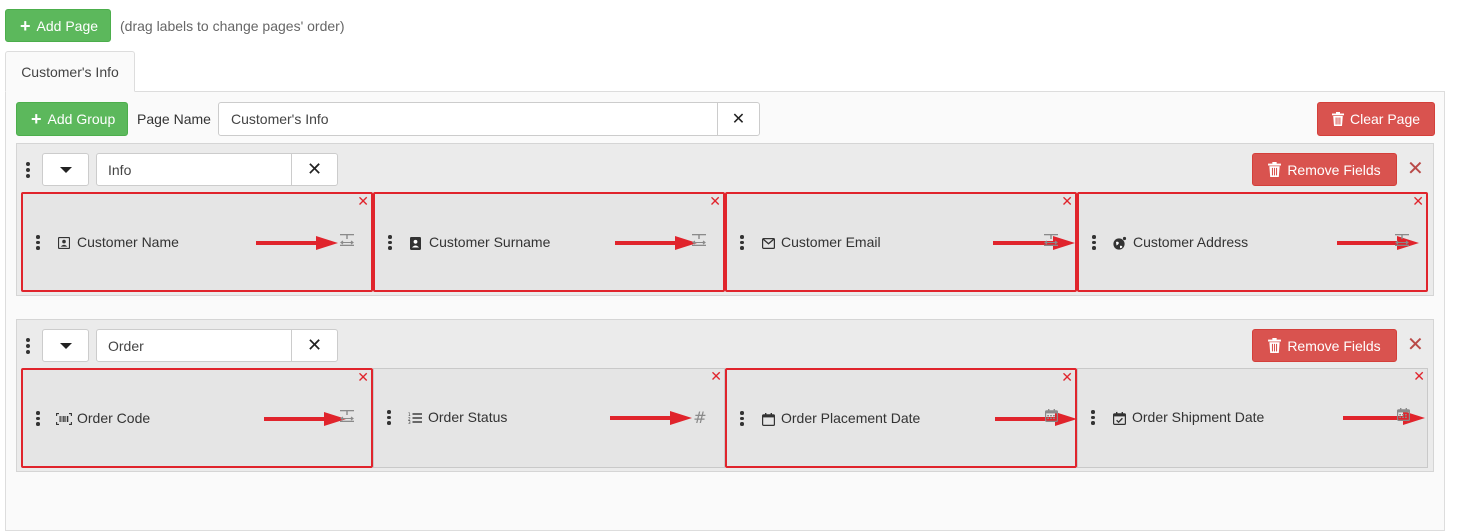 The width and height of the screenshot is (1464, 531). What do you see at coordinates (174, 119) in the screenshot?
I see `page-name-label: Page Name` at bounding box center [174, 119].